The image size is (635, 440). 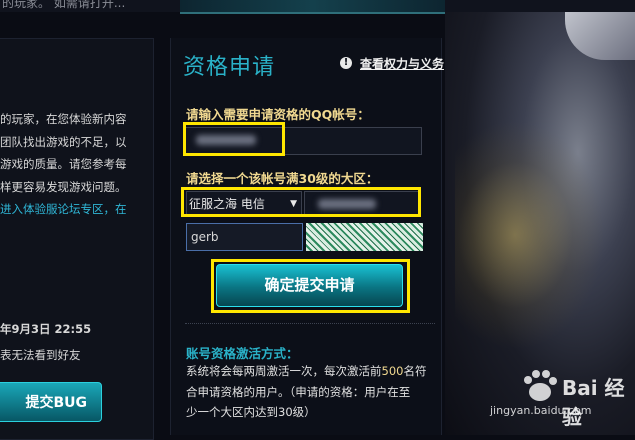 I want to click on baidu-watermark: Bai 经验 jingyan.baidu.com, so click(x=560, y=398).